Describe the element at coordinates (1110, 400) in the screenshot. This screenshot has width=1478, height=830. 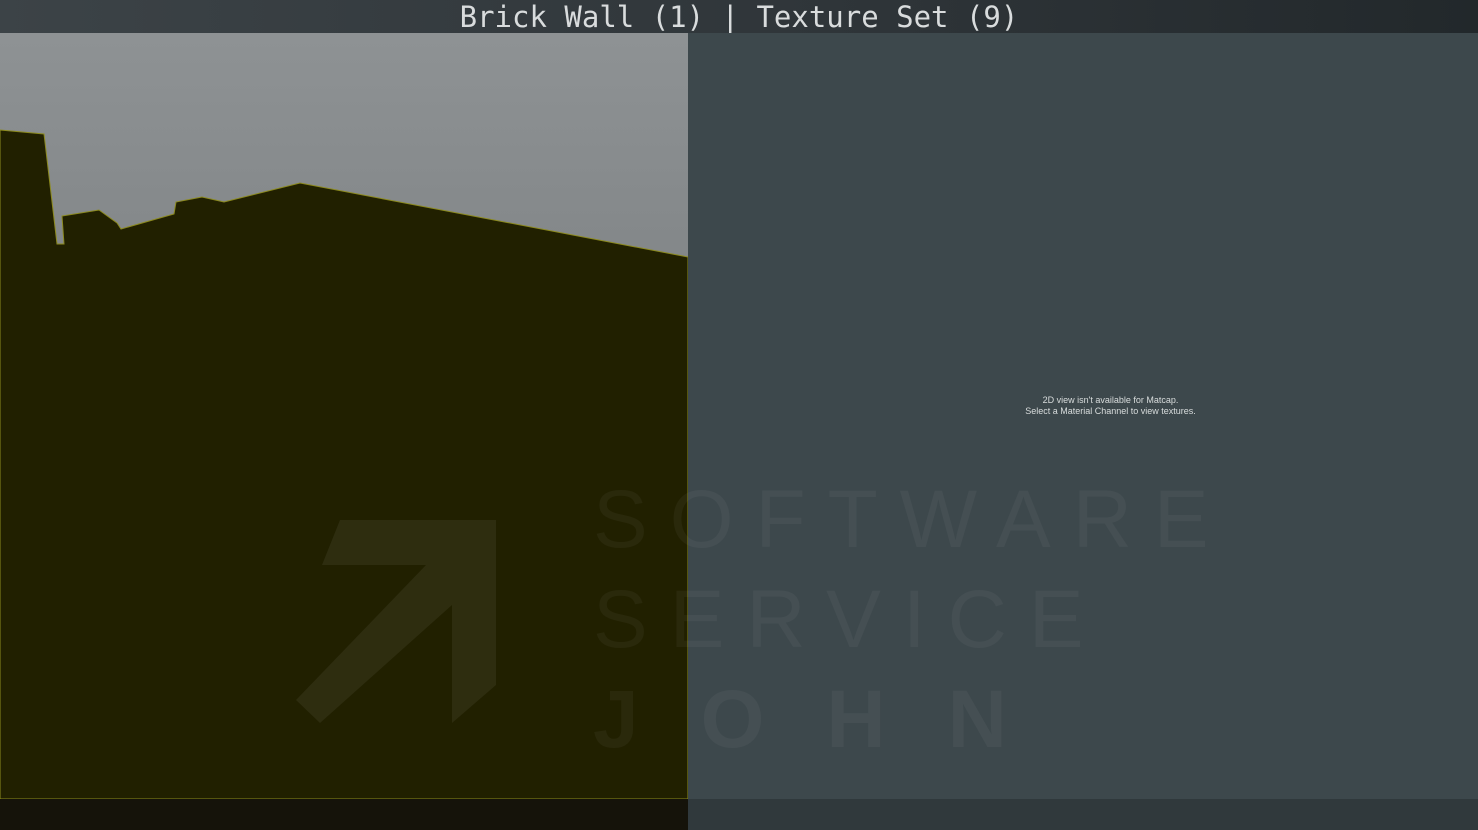
I see `message-line-1: 2D view isn't available for Matcap.` at that location.